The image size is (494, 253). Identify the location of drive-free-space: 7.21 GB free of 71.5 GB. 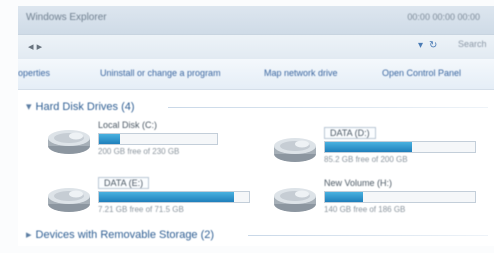
(141, 209).